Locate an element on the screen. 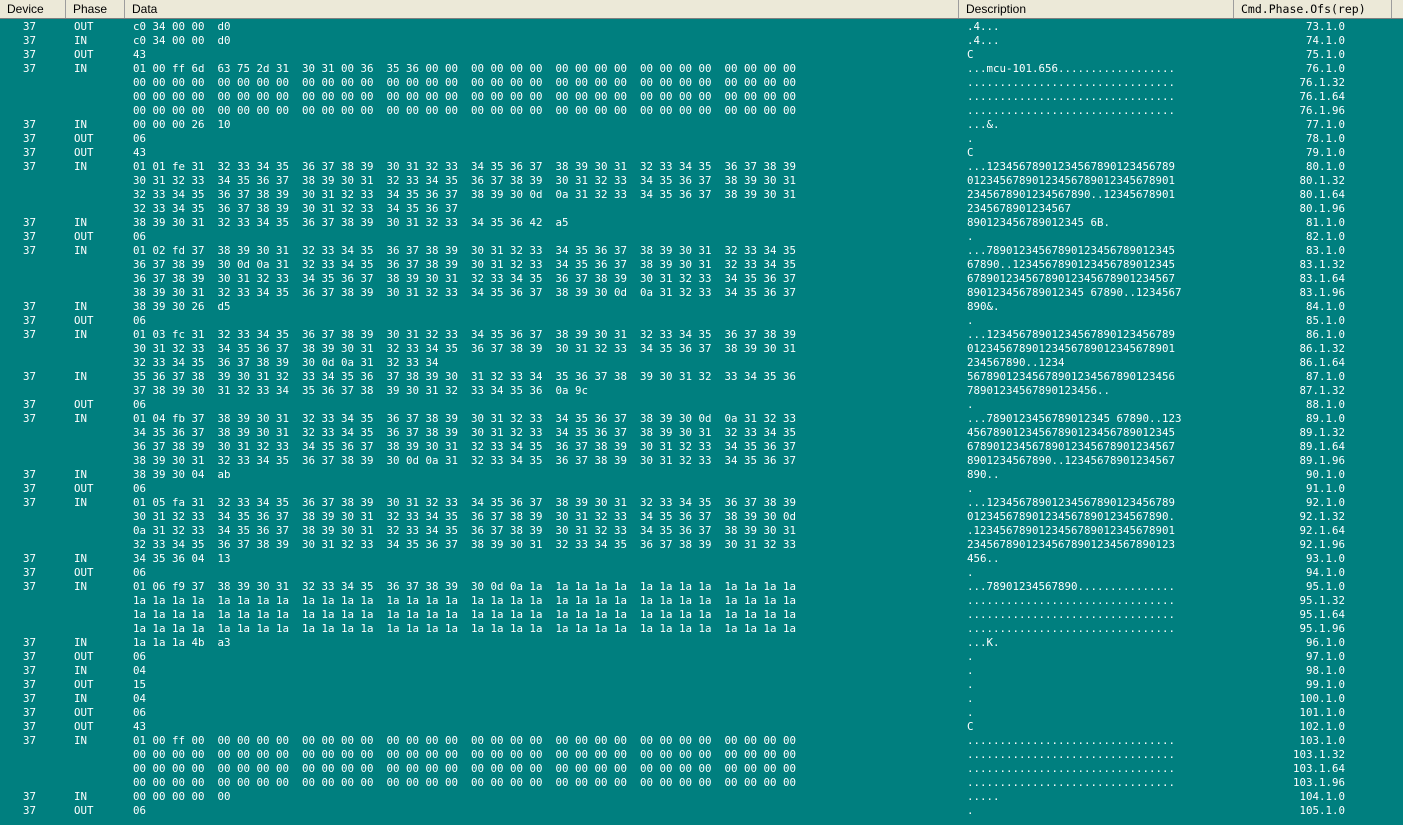 This screenshot has height=825, width=1403. table-row: 37 IN 04. 98.1.0 is located at coordinates (701, 671).